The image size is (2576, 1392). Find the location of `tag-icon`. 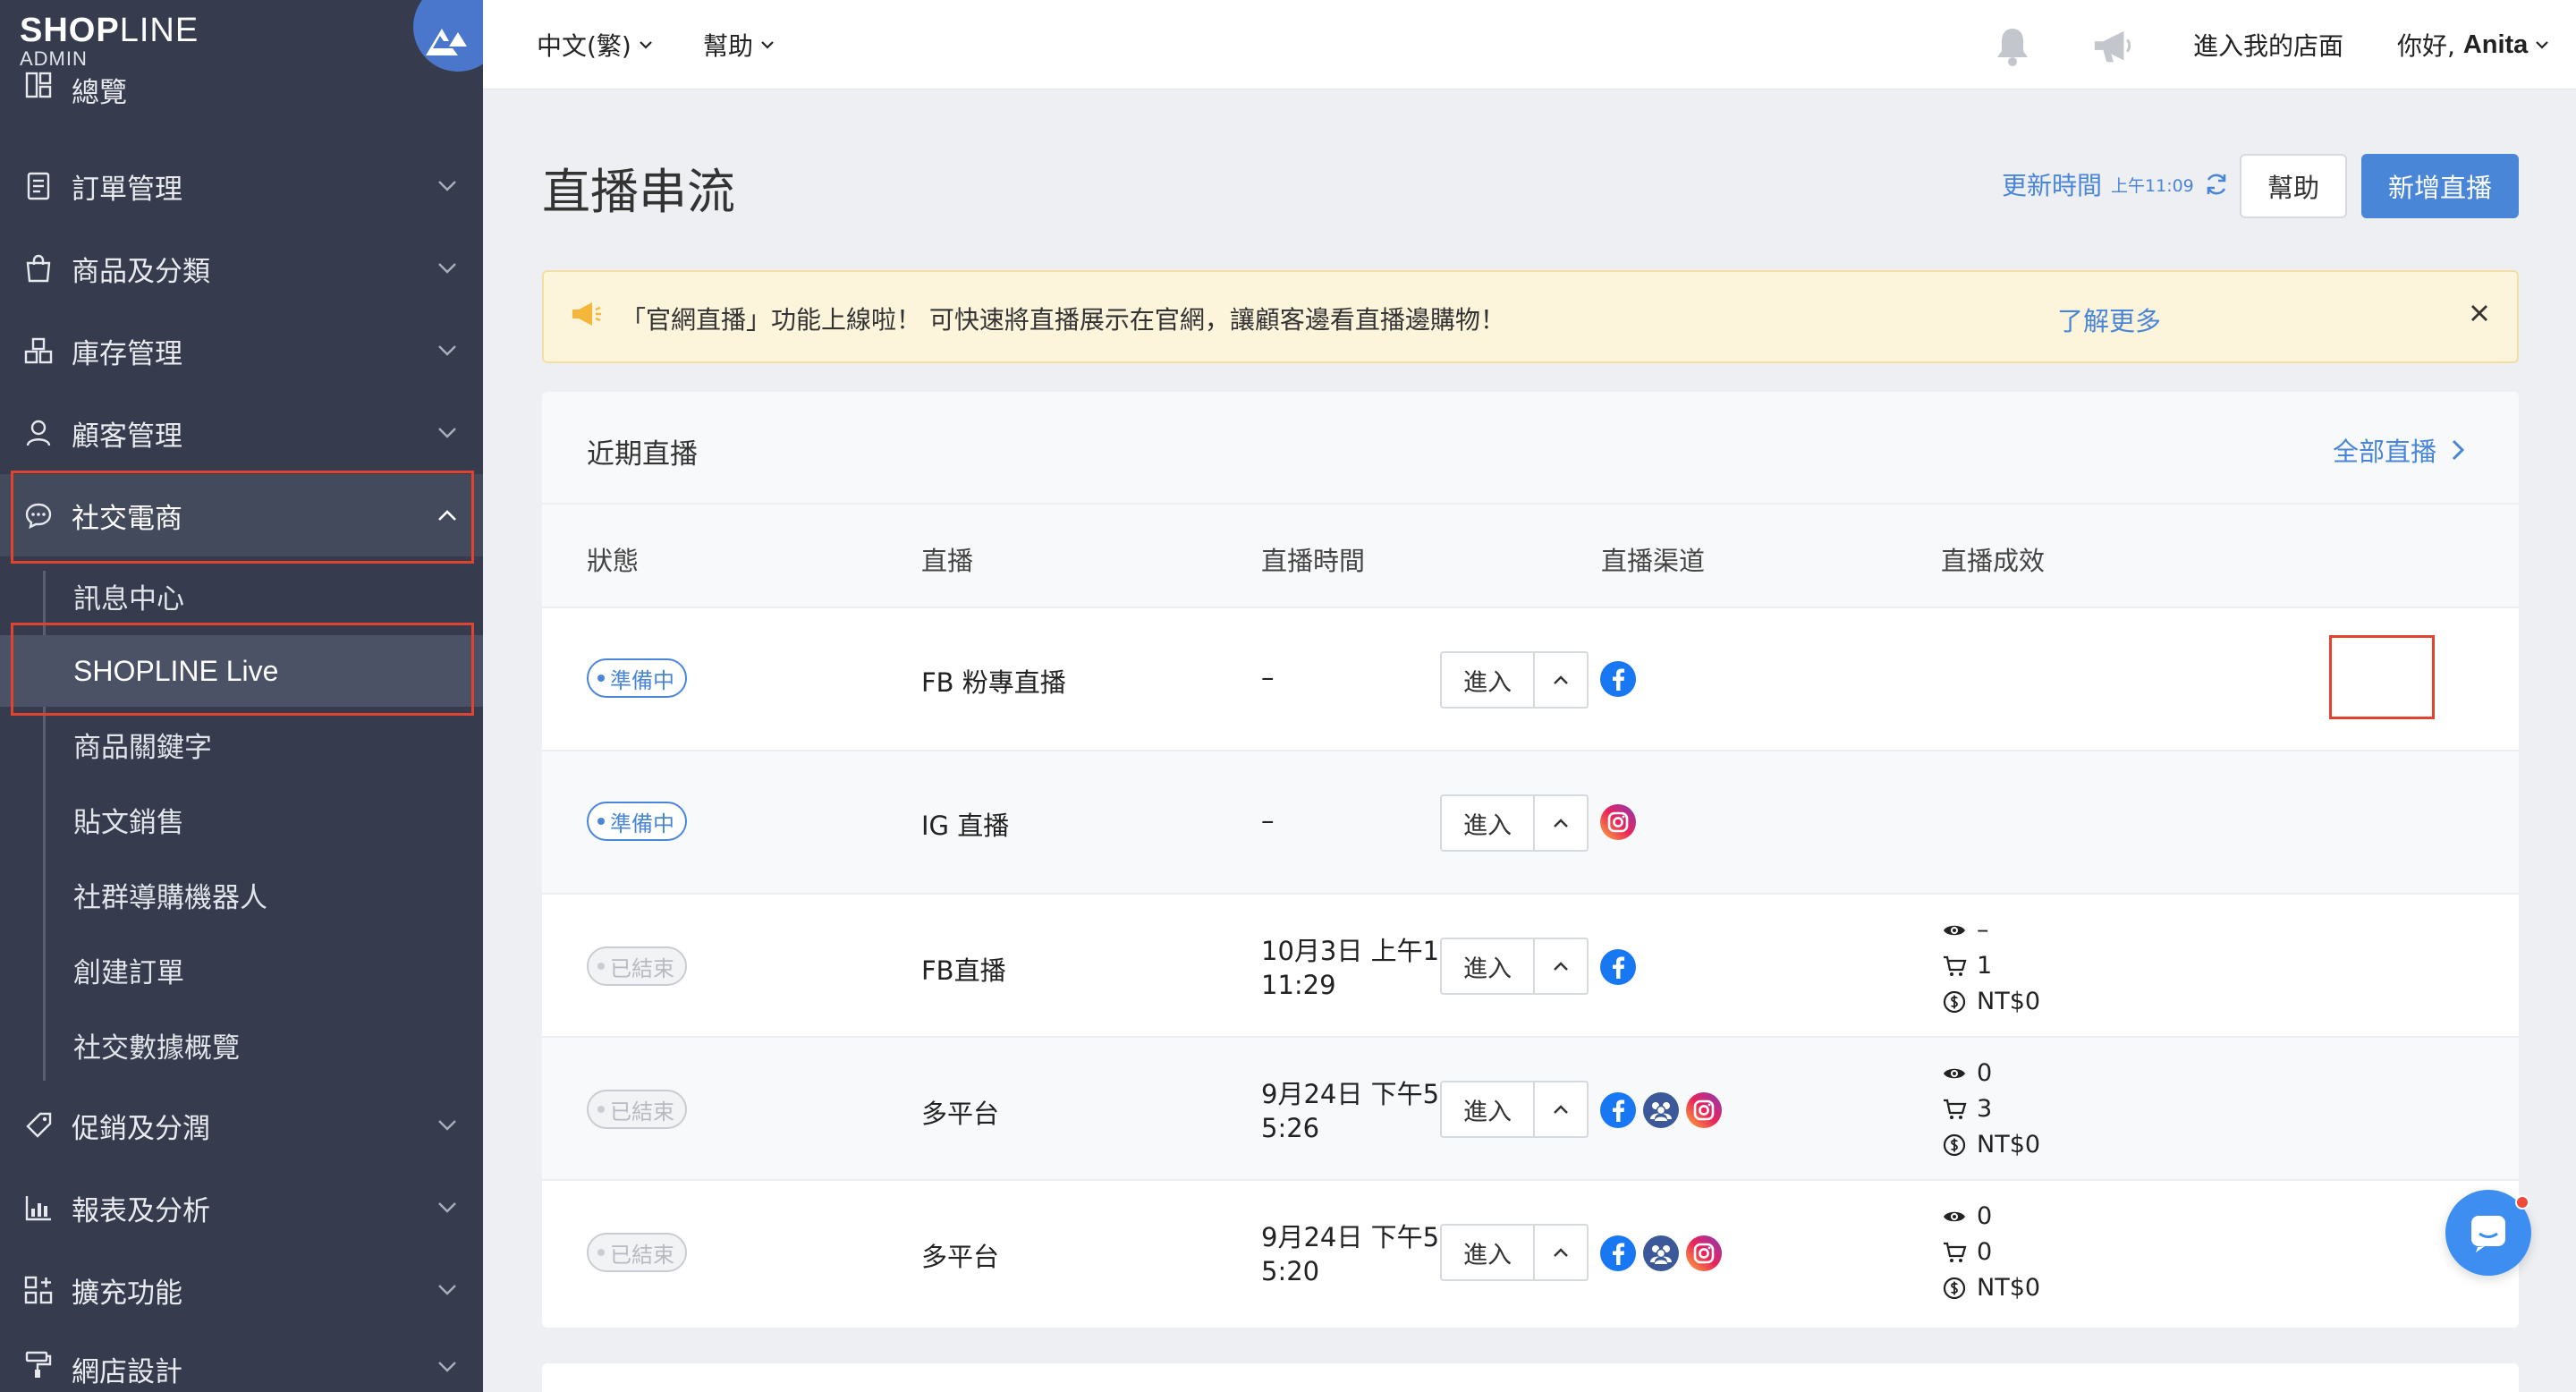

tag-icon is located at coordinates (38, 1125).